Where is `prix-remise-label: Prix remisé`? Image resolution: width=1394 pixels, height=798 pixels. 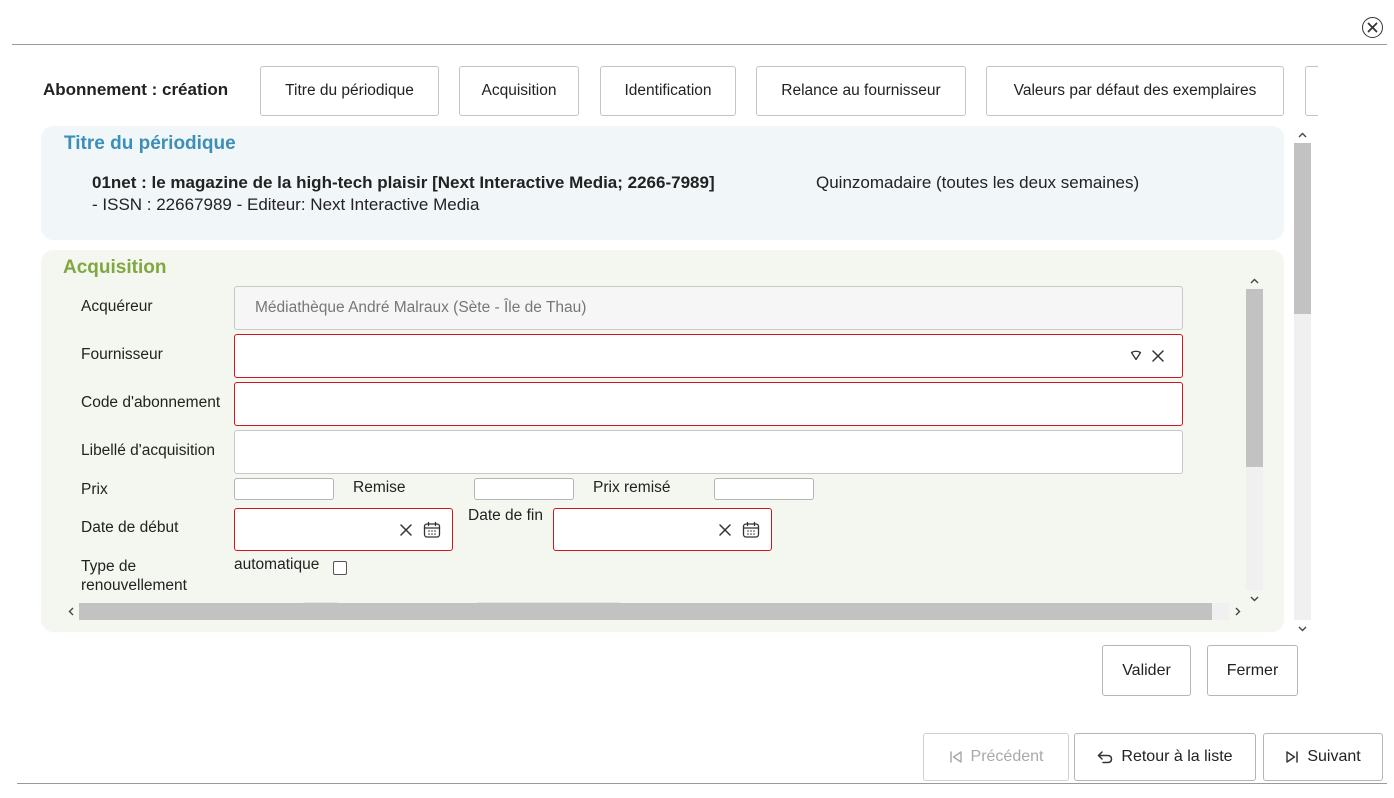
prix-remise-label: Prix remisé is located at coordinates (632, 487).